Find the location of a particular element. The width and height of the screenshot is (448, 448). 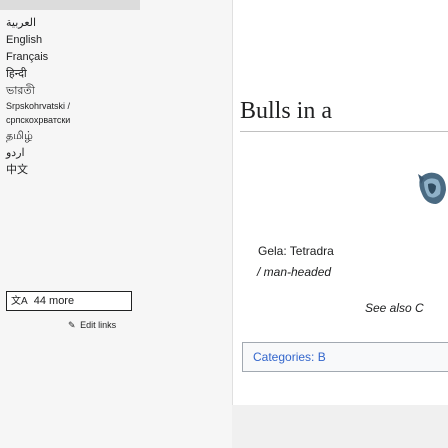

language-icon: 文A is located at coordinates (19, 301).